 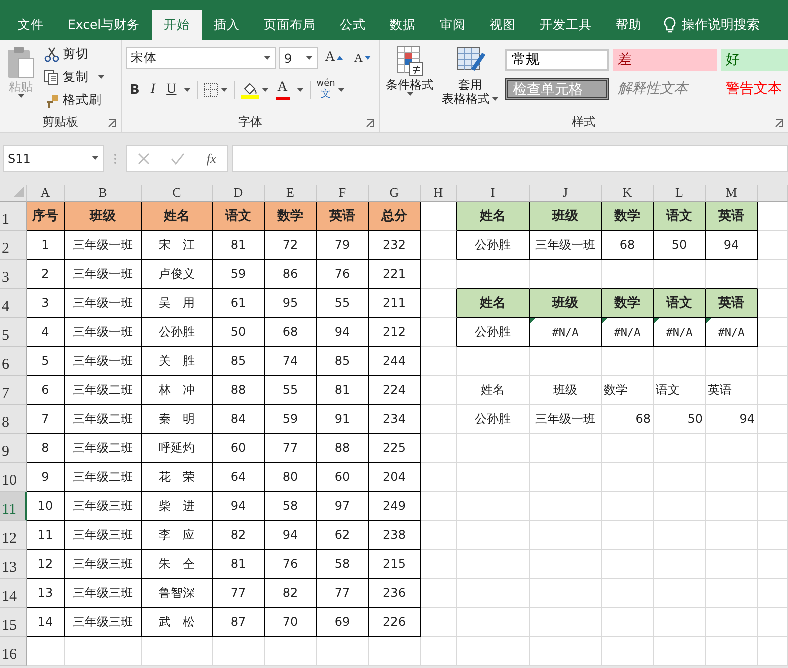 What do you see at coordinates (52, 100) in the screenshot?
I see `paintbrush-icon` at bounding box center [52, 100].